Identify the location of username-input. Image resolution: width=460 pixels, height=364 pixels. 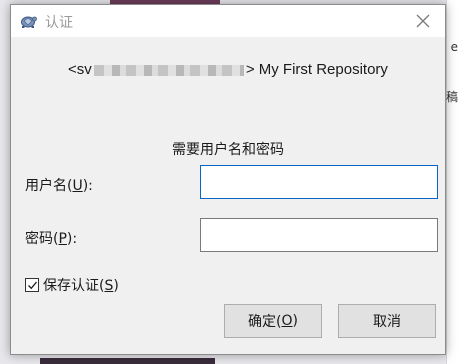
(319, 182).